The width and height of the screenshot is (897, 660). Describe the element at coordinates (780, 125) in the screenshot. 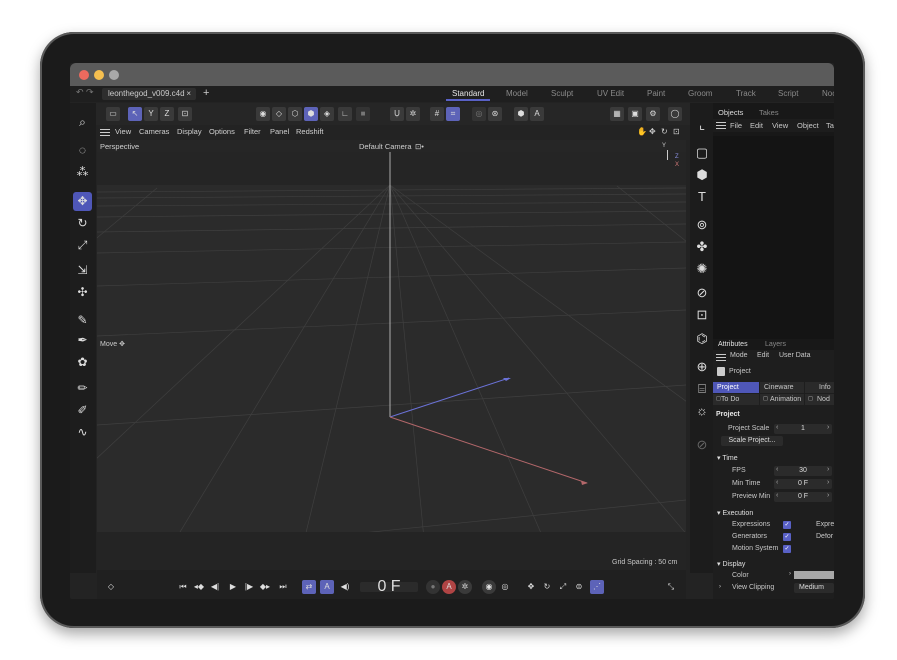

I see `objects-menu-view: View` at that location.